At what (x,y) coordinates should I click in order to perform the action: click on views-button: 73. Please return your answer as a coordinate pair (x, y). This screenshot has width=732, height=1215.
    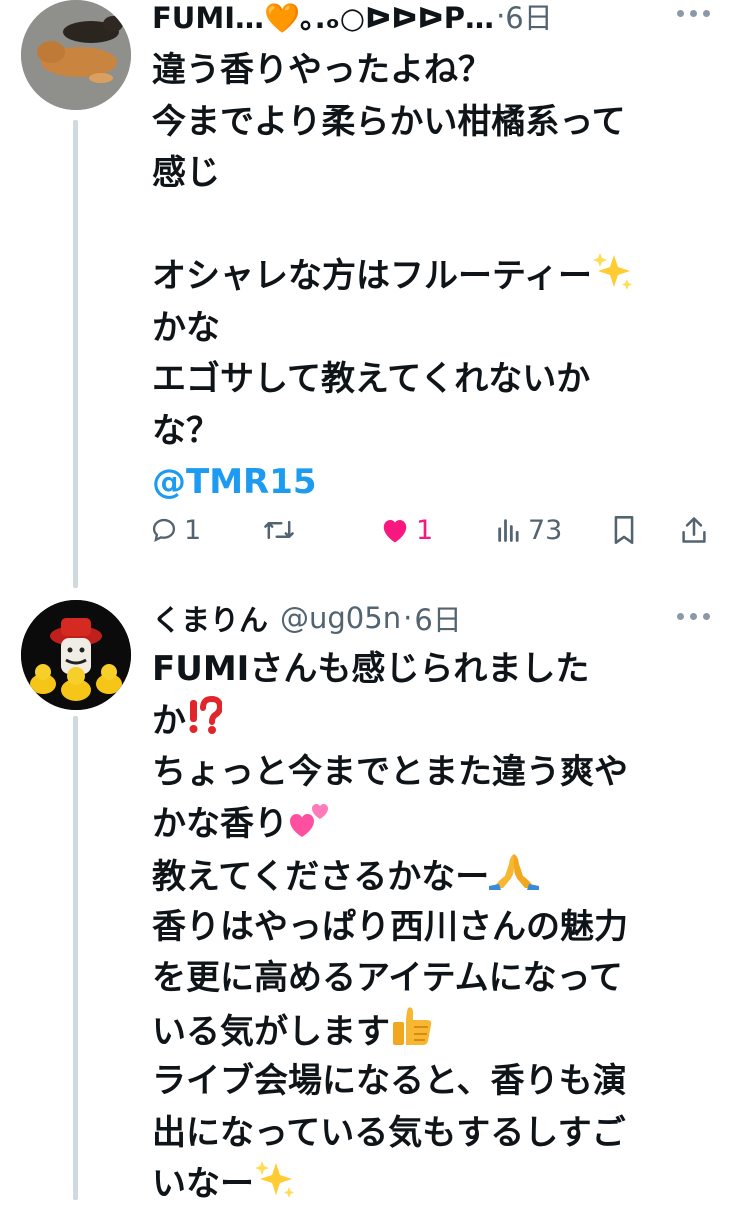
    Looking at the image, I should click on (529, 530).